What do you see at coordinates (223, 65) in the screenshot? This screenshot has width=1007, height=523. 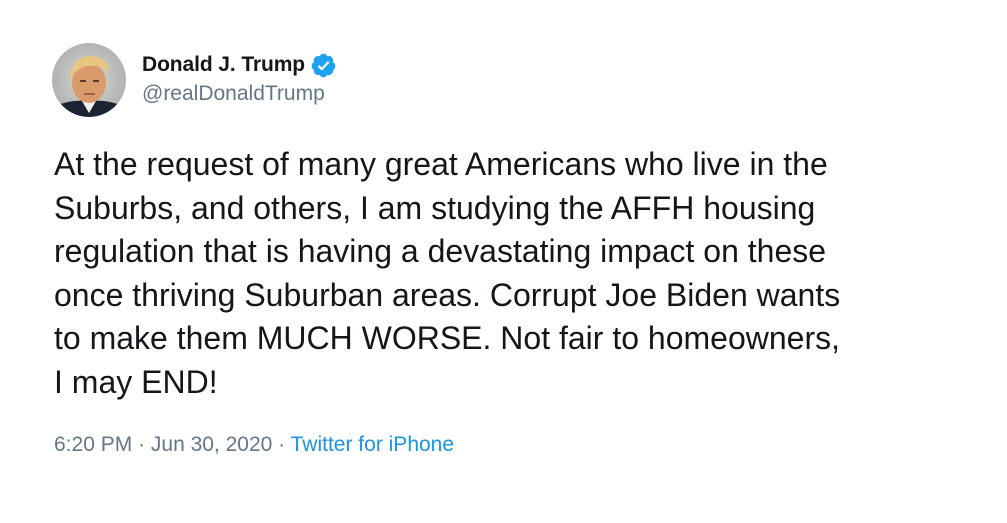 I see `display-name: Donald J. Trump` at bounding box center [223, 65].